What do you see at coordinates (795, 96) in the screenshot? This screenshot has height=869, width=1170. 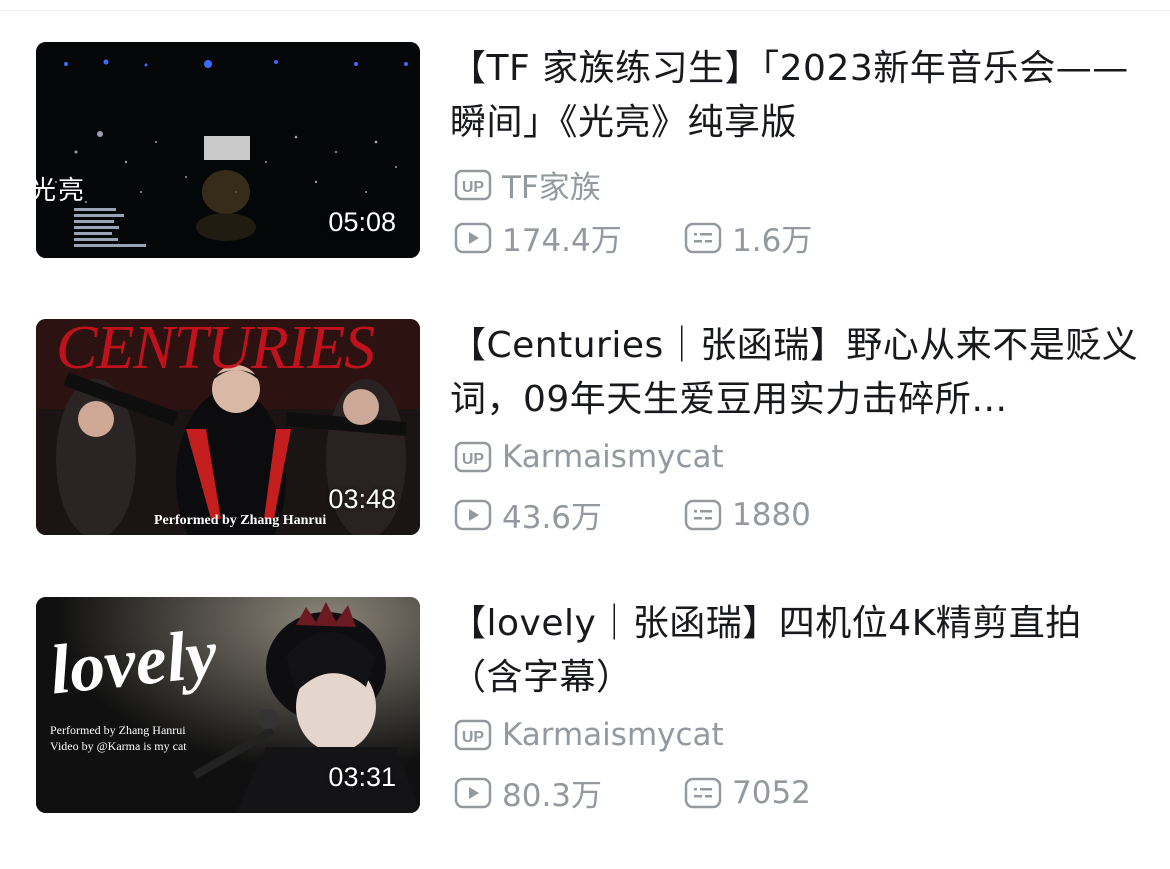 I see `video-title: 【TF 家族练习生】「2023新年音乐会——瞬间」《光亮》纯享版` at bounding box center [795, 96].